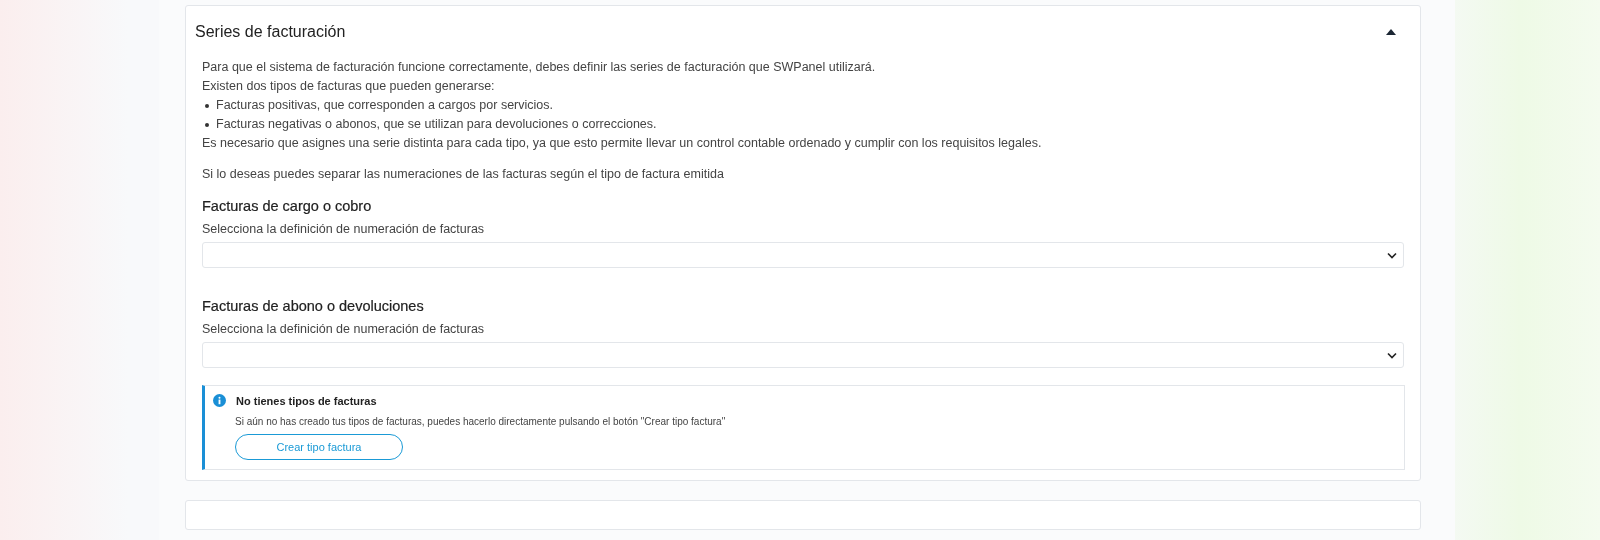 The image size is (1600, 540). Describe the element at coordinates (481, 421) in the screenshot. I see `alert-text: Si aún no has creado tus tipos de facturas, puedes hacerlo directamente pulsando el botón "Crear tipo factura"` at that location.